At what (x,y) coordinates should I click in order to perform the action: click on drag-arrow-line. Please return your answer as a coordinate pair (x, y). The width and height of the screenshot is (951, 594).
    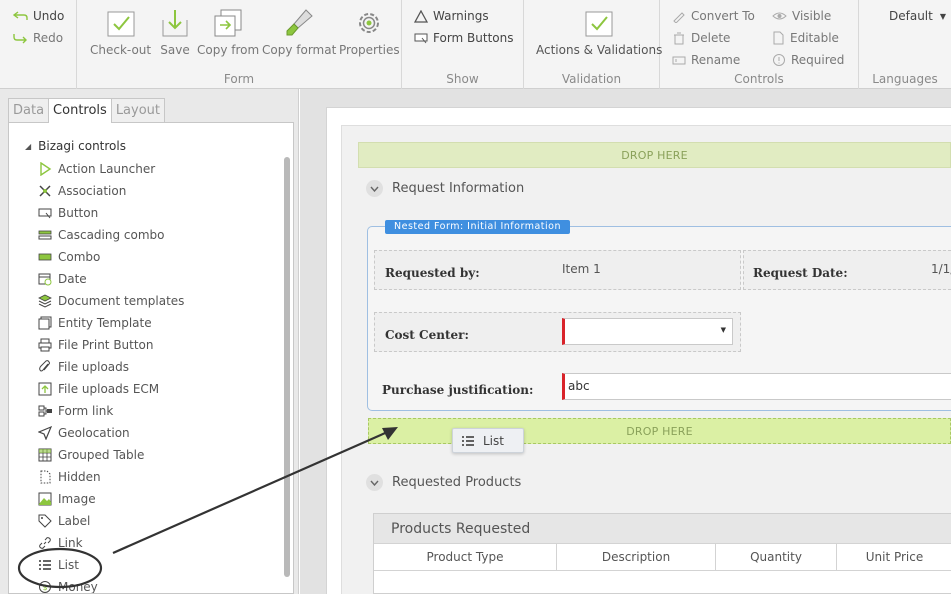
    Looking at the image, I should click on (252, 491).